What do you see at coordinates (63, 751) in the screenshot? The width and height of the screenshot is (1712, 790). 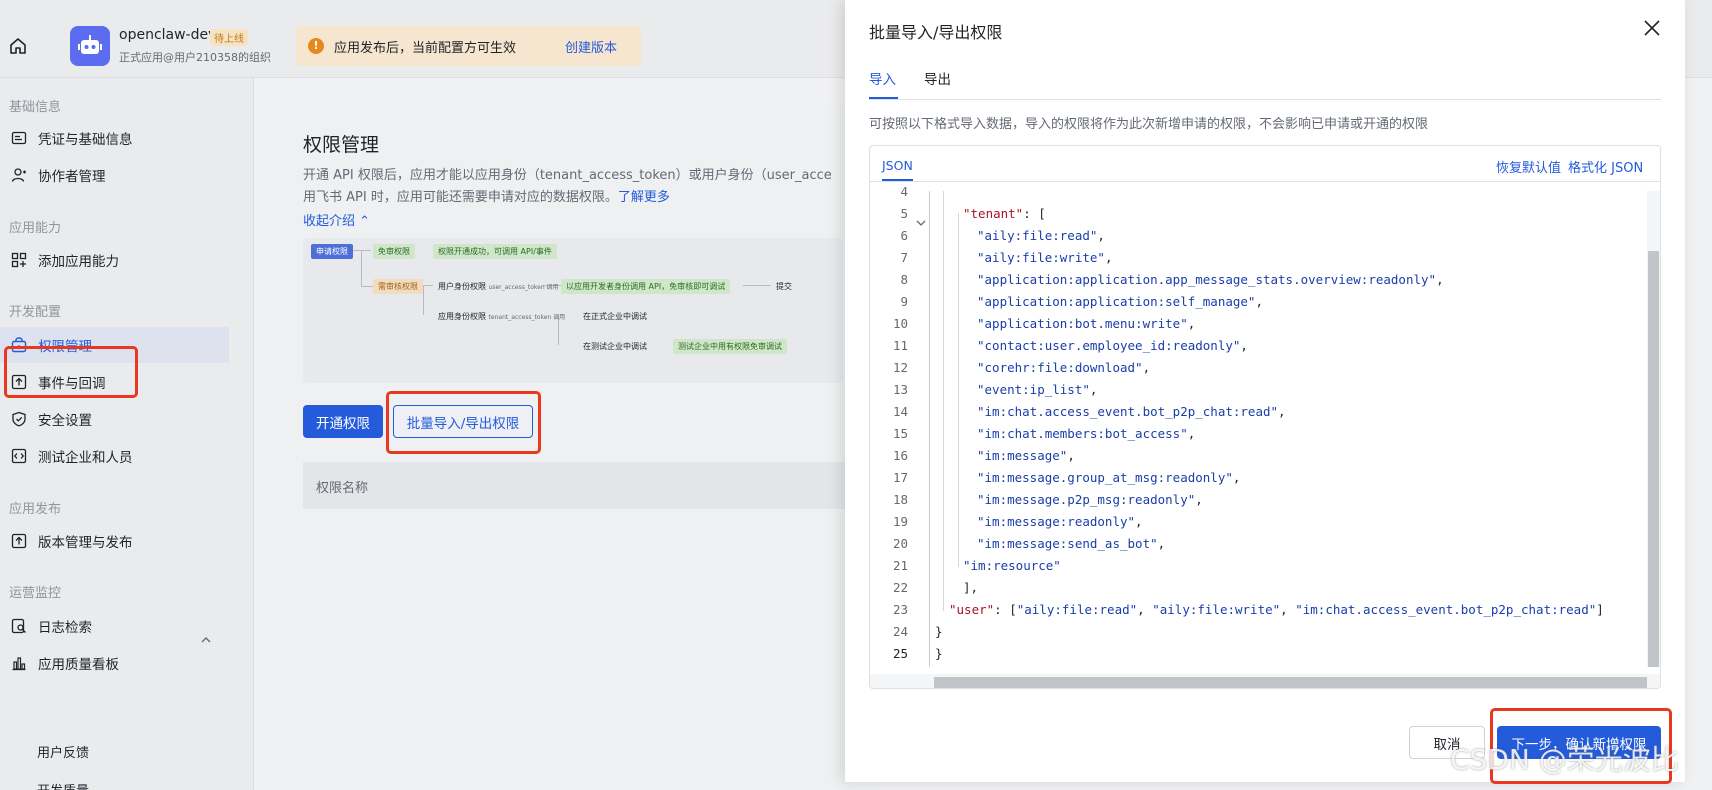 I see `sidebar-sub-feedback: 用户反馈` at bounding box center [63, 751].